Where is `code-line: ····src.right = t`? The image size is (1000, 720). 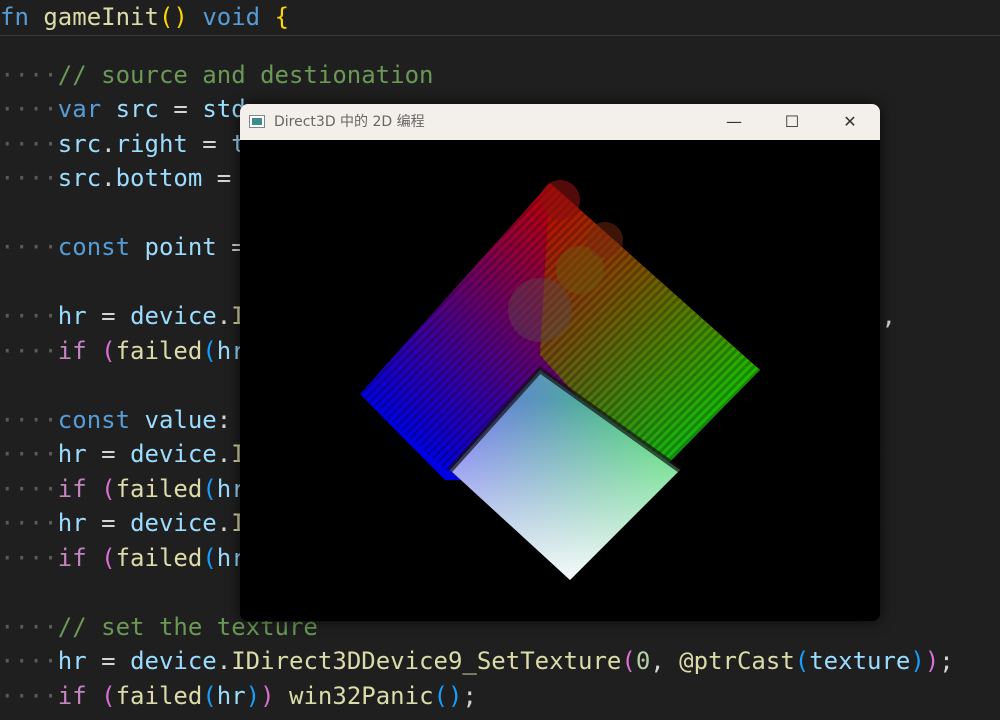 code-line: ····src.right = t is located at coordinates (123, 144).